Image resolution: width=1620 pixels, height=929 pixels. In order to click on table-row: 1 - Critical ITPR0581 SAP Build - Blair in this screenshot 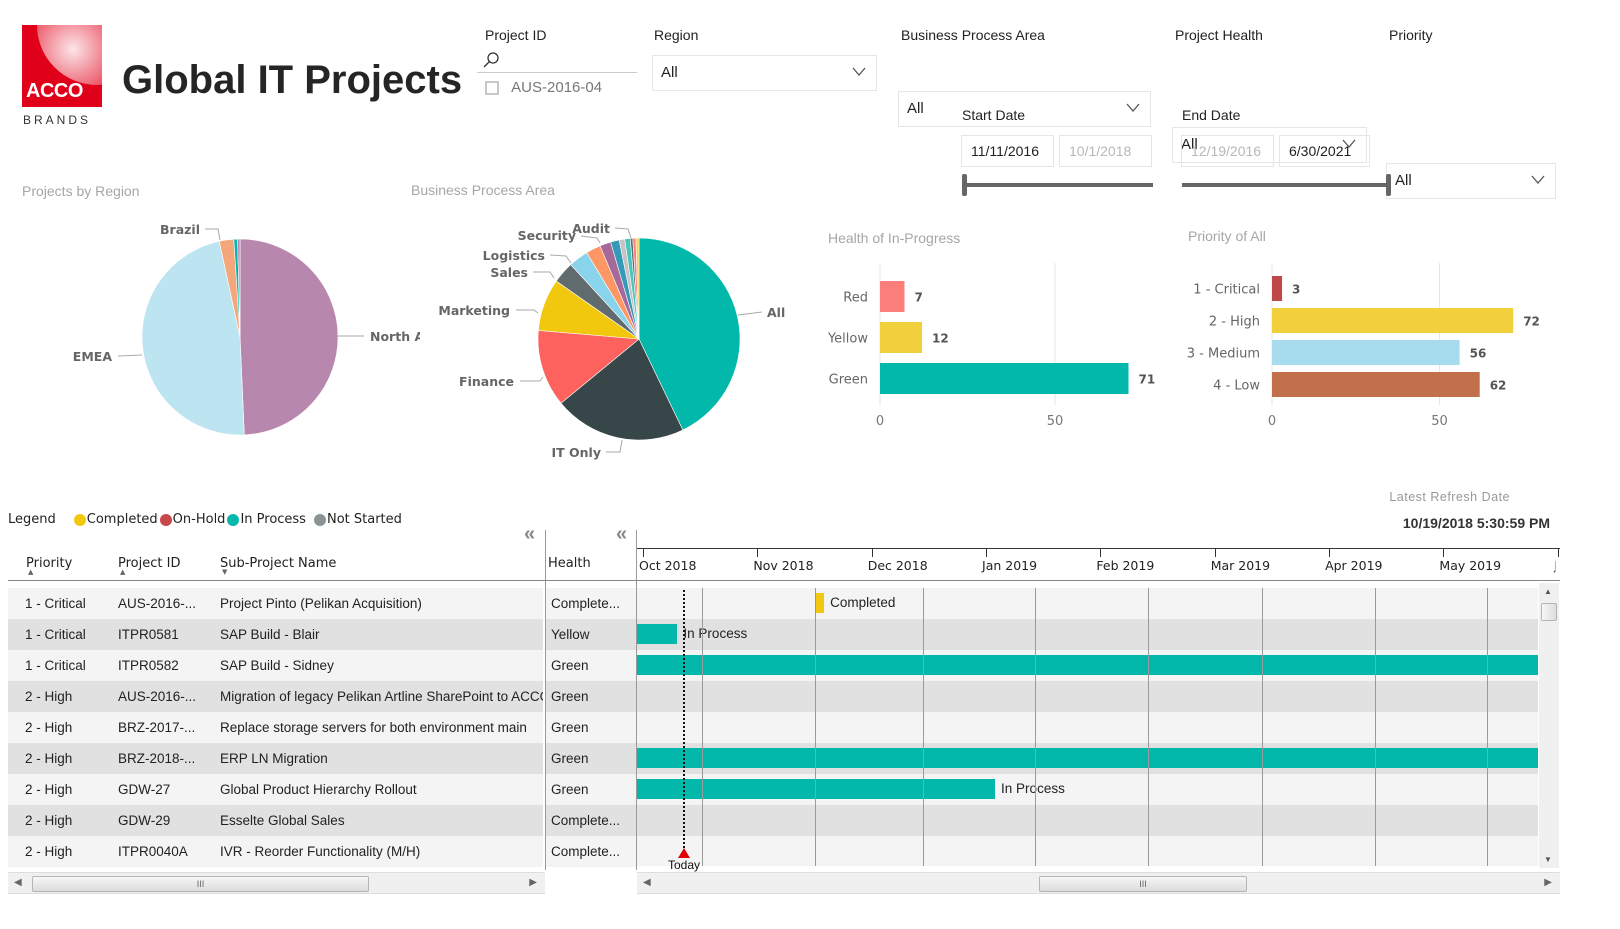, I will do `click(275, 634)`.